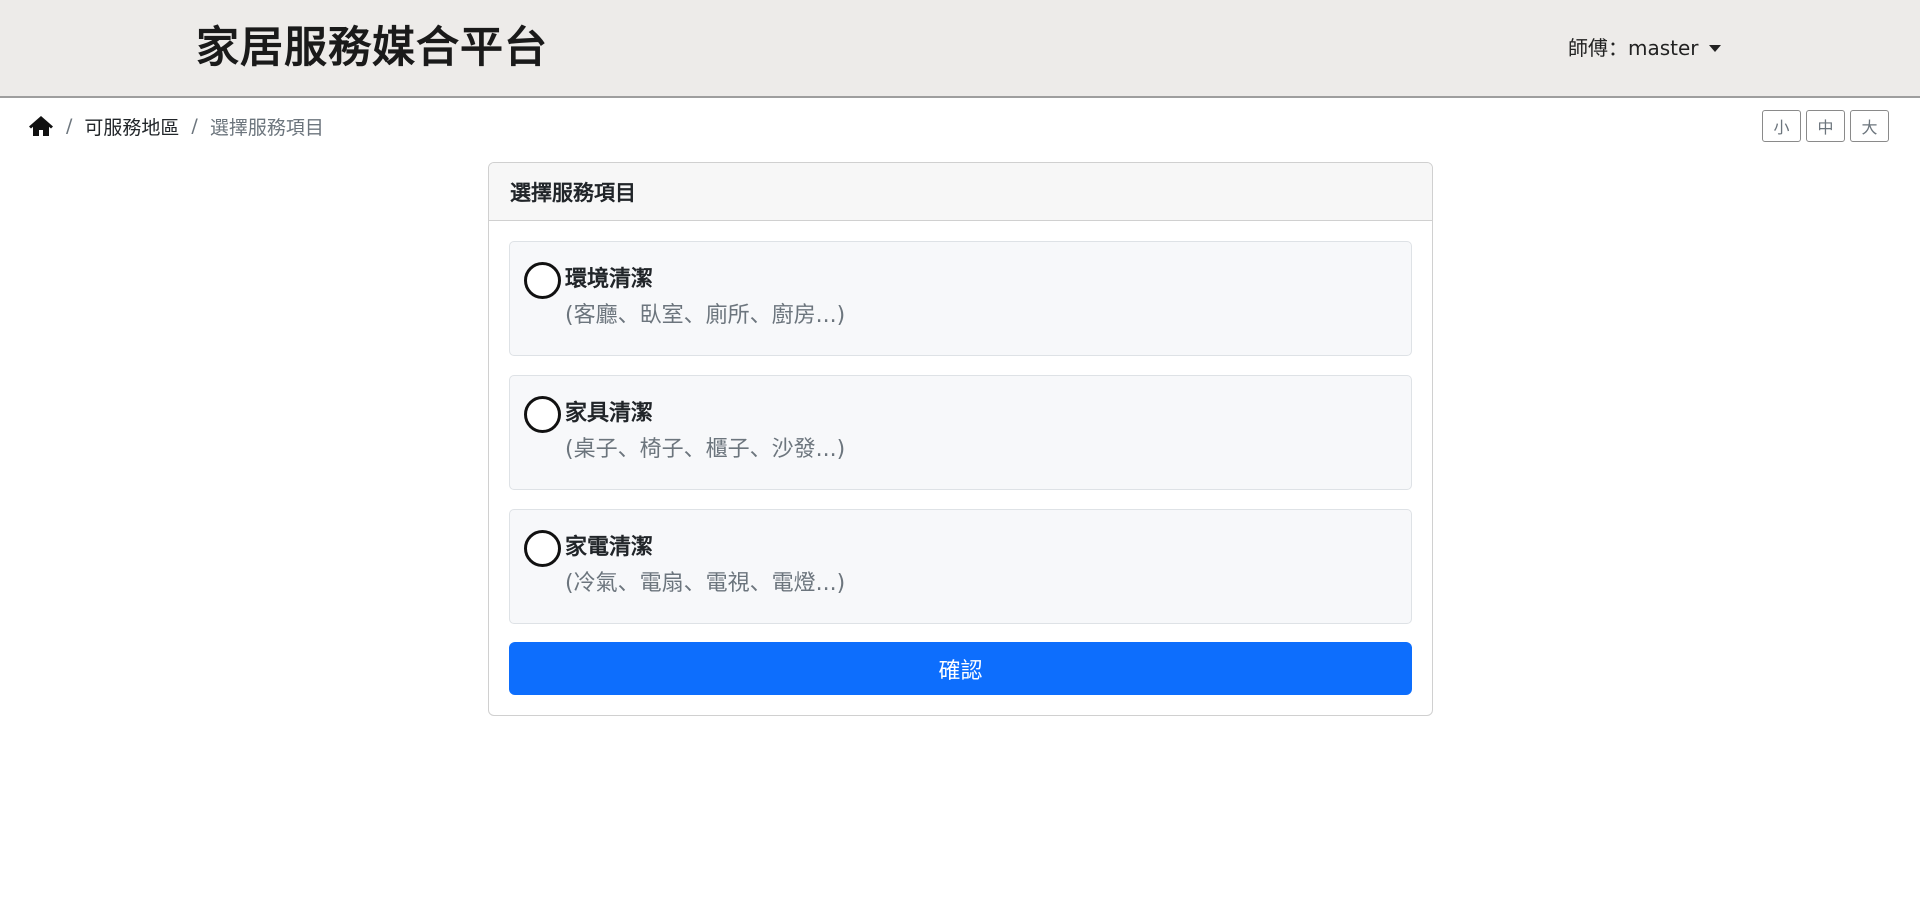  Describe the element at coordinates (705, 315) in the screenshot. I see `option-description: (客廳、臥室、廁所、廚房...)` at that location.